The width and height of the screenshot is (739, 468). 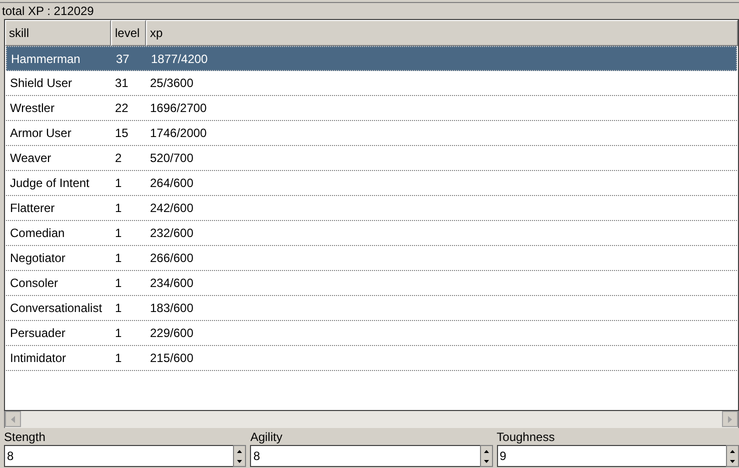 I want to click on table-cell: 15, so click(x=121, y=133).